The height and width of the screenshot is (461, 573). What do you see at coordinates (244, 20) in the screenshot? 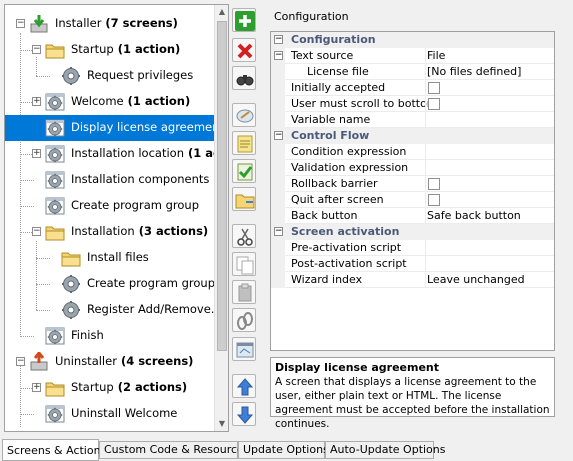
I see `add-button` at bounding box center [244, 20].